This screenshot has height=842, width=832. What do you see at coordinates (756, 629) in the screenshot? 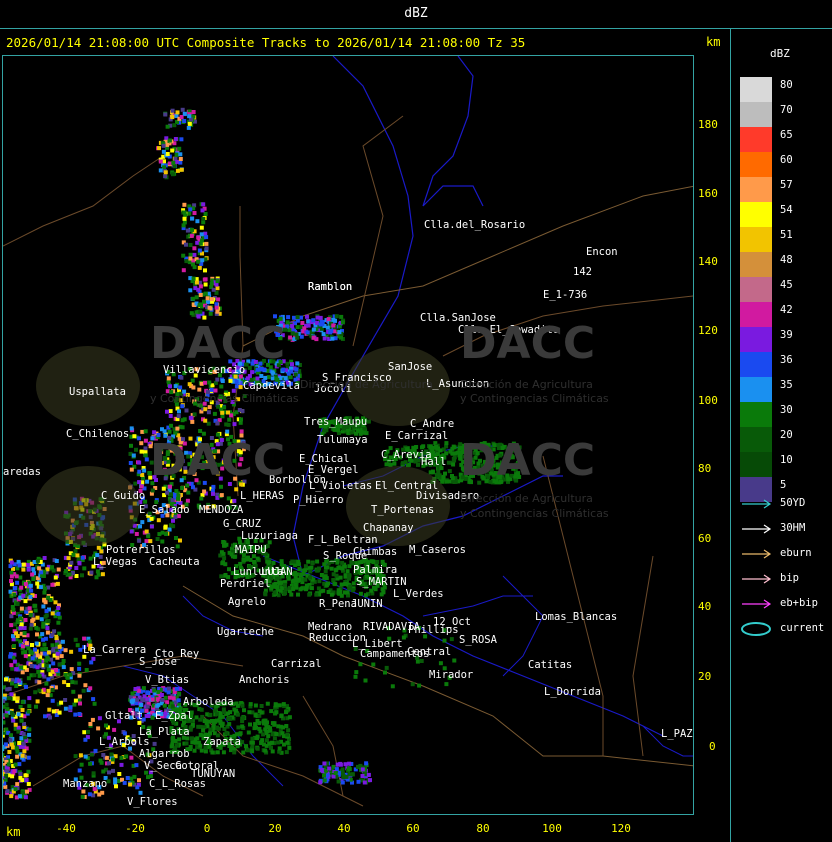
I see `current-ellipse-icon` at bounding box center [756, 629].